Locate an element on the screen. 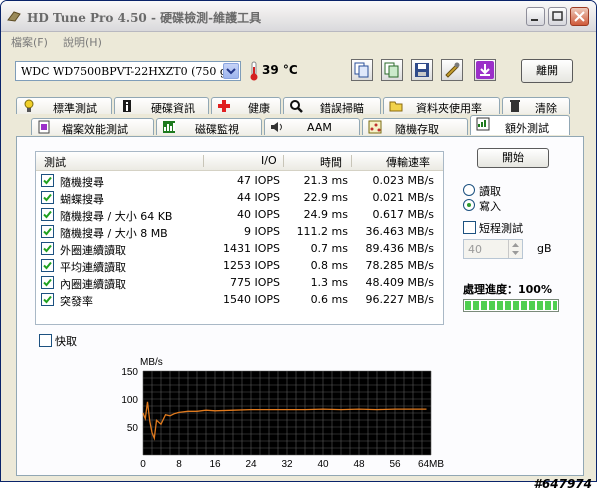 The image size is (597, 492). copy-text-button is located at coordinates (362, 70).